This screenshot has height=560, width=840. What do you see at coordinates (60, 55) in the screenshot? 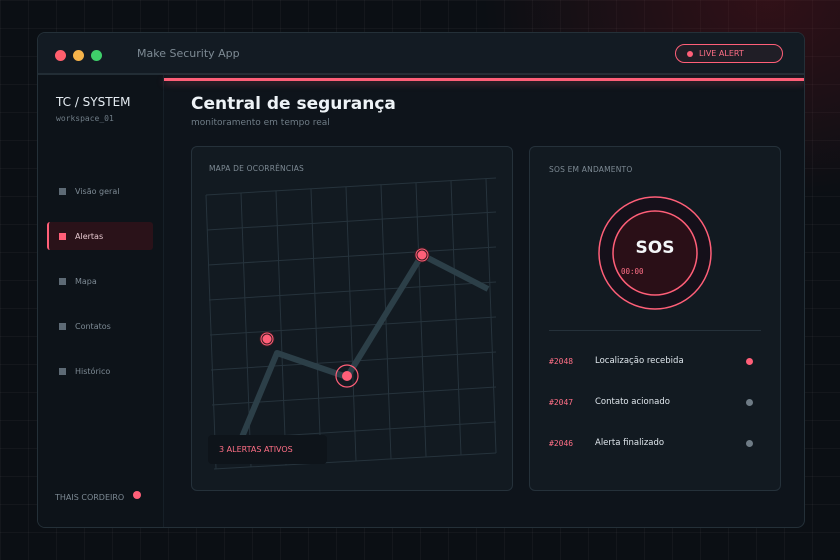
I see `close-dot-icon` at bounding box center [60, 55].